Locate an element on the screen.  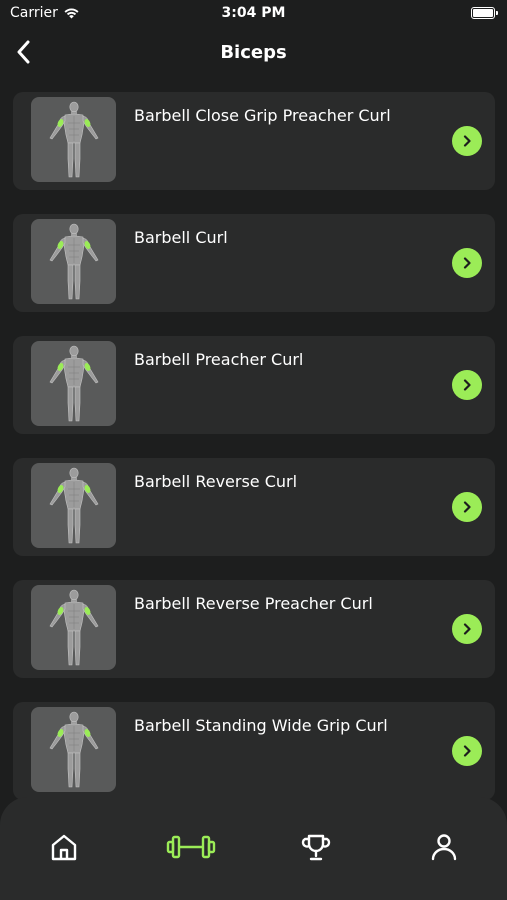
tab-achievements is located at coordinates (316, 847).